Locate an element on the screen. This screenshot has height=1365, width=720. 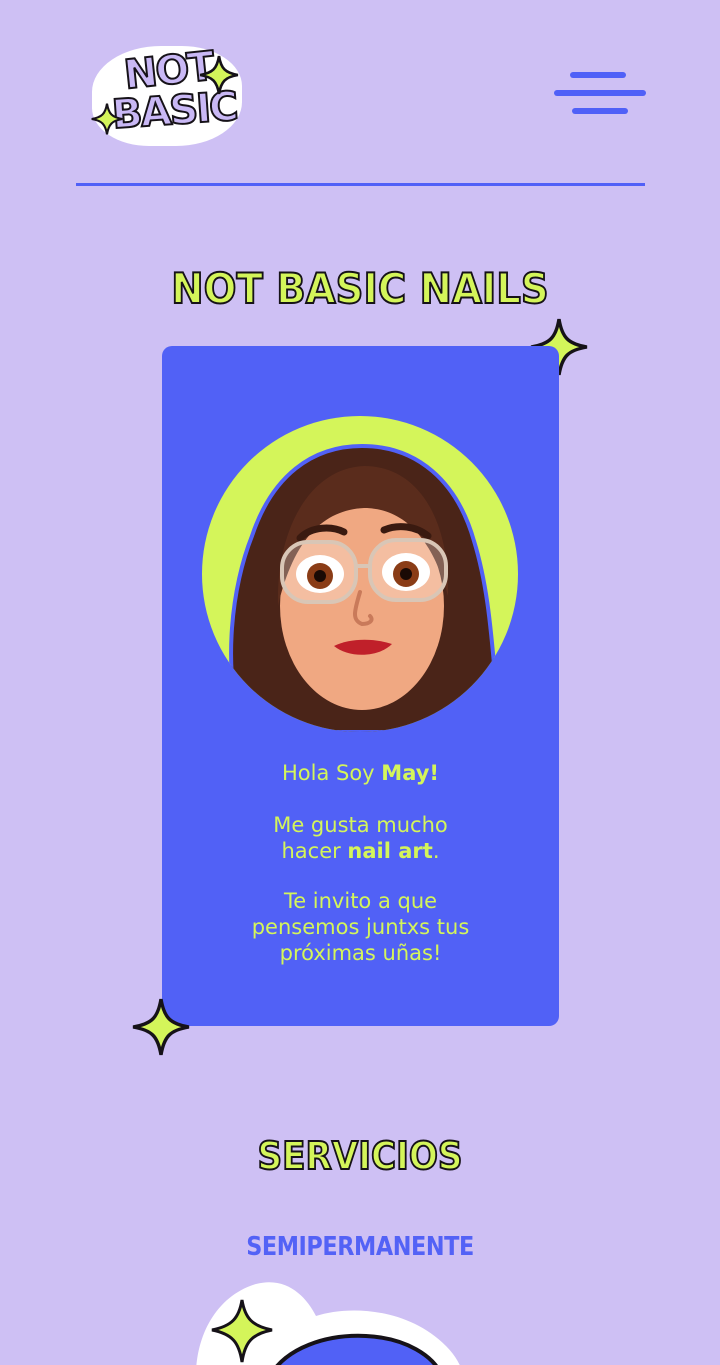
greeting-name: May! is located at coordinates (410, 773).